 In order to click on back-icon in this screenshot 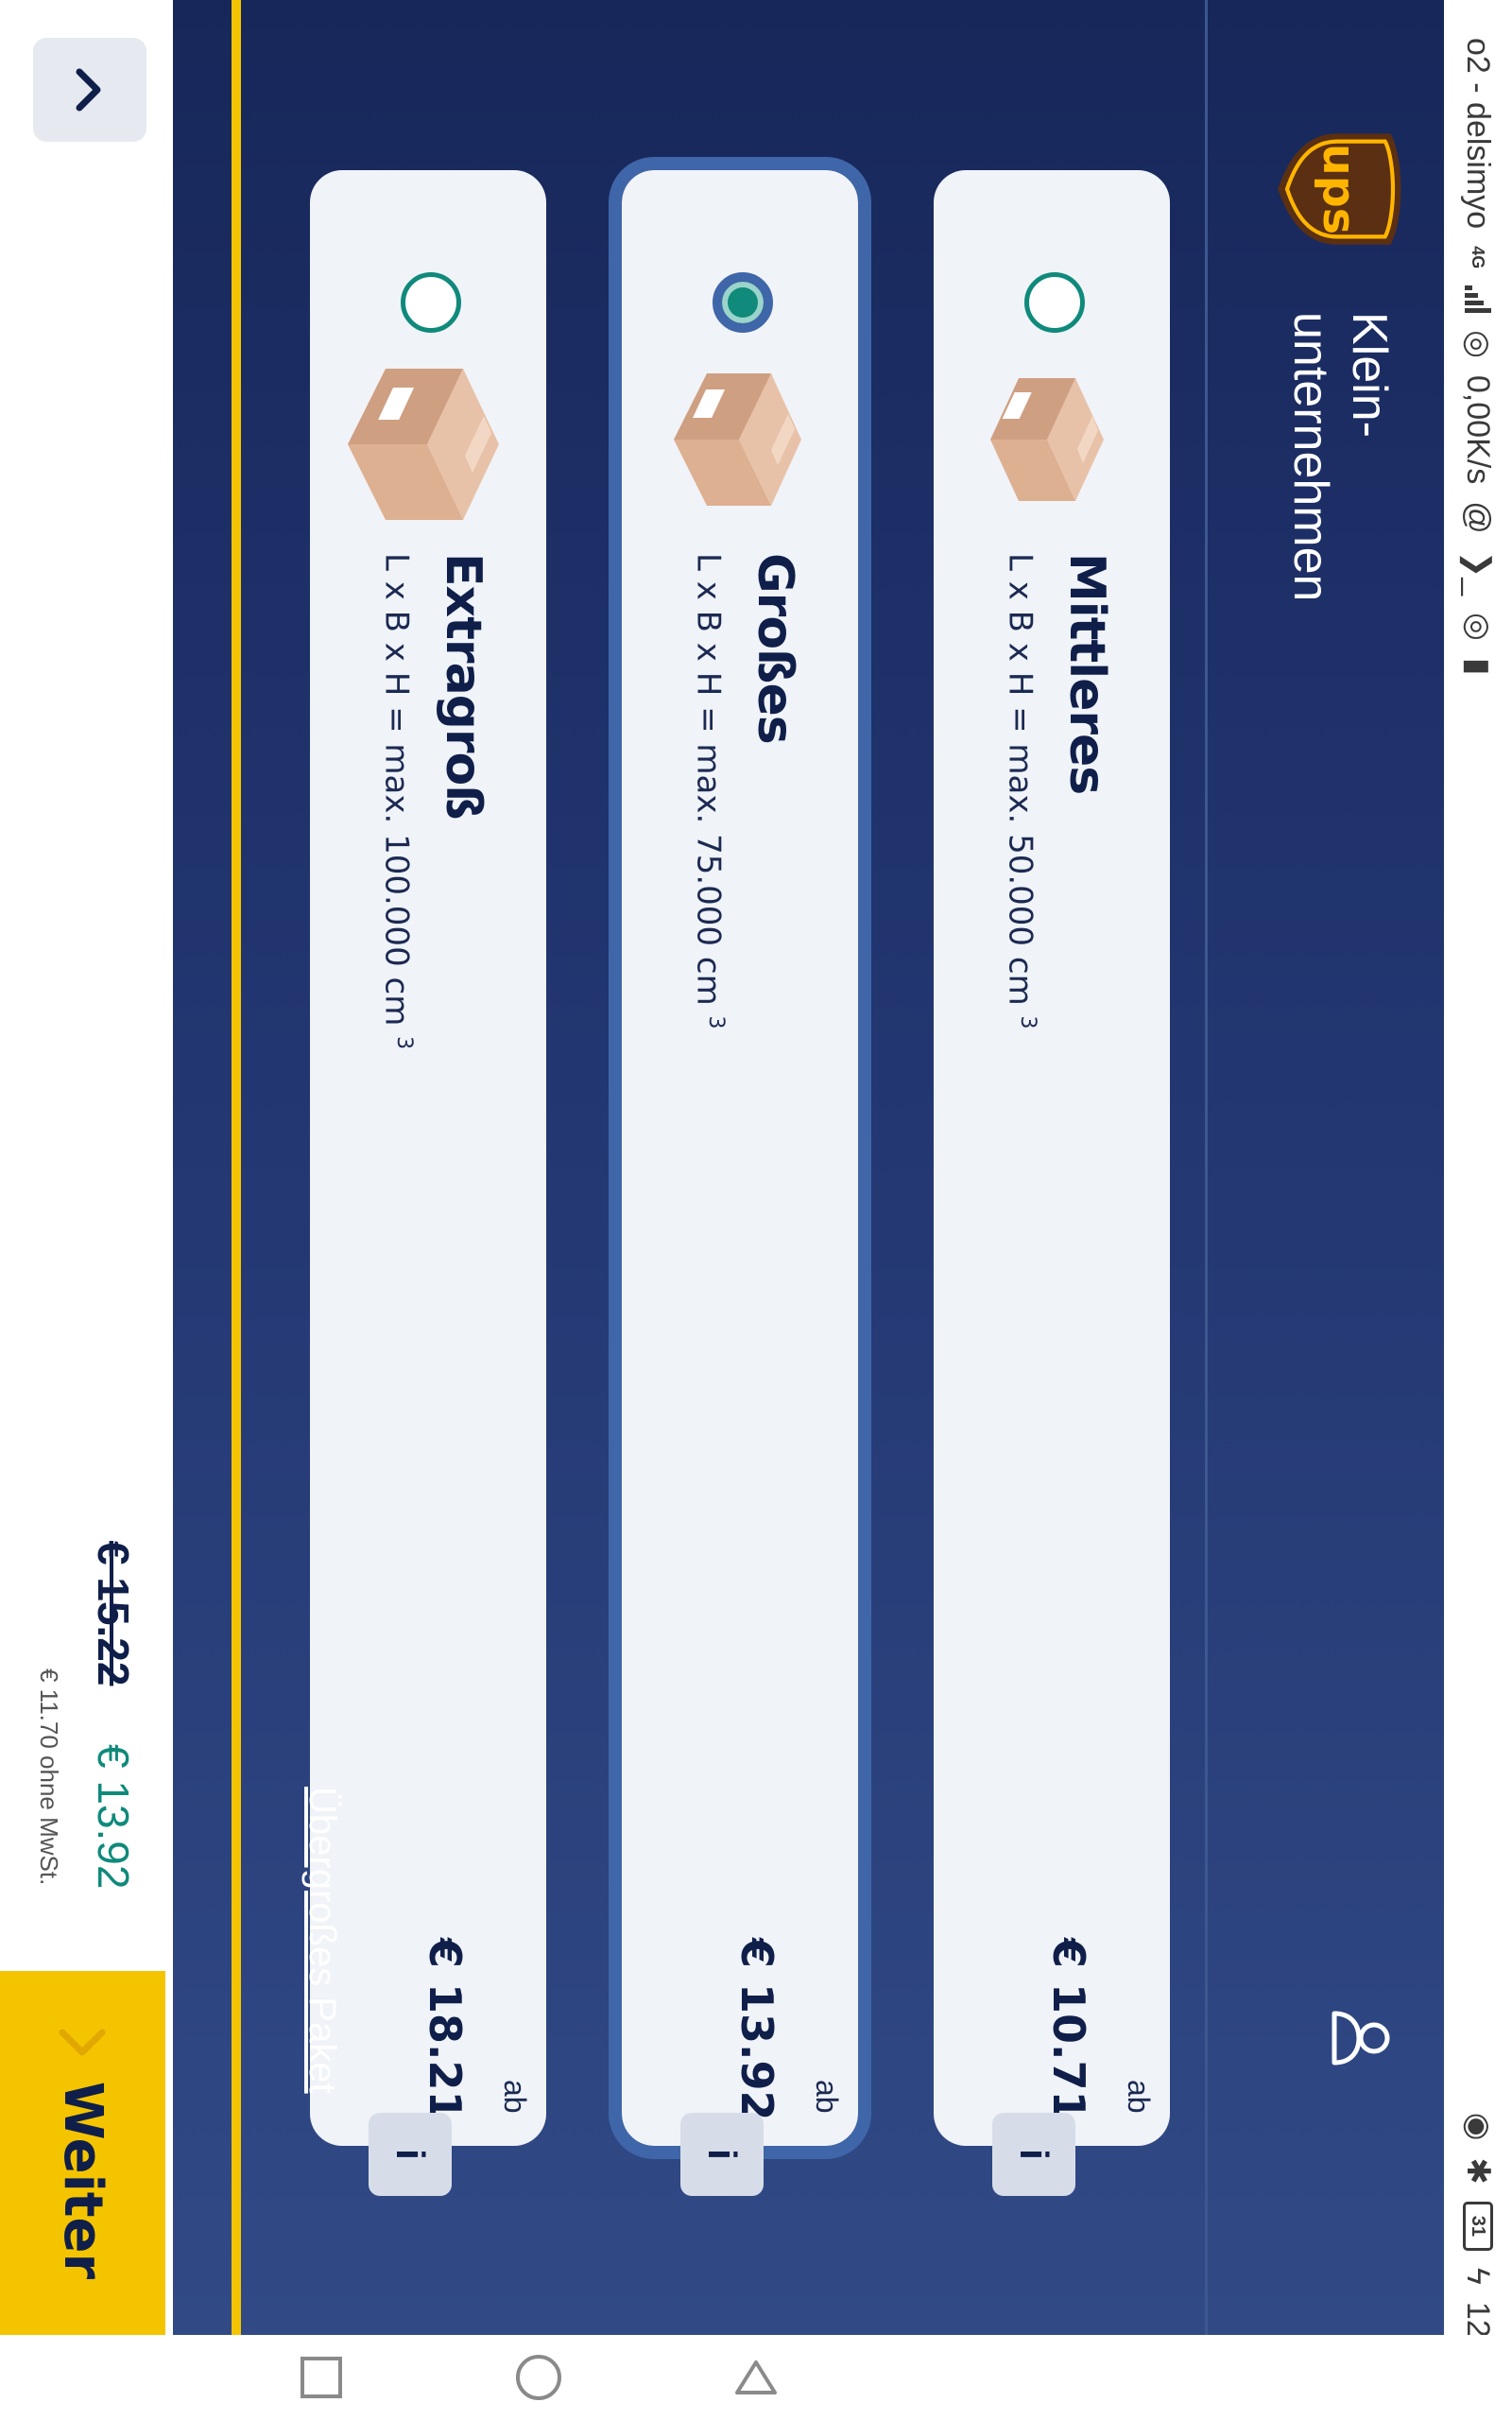, I will do `click(756, 2377)`.